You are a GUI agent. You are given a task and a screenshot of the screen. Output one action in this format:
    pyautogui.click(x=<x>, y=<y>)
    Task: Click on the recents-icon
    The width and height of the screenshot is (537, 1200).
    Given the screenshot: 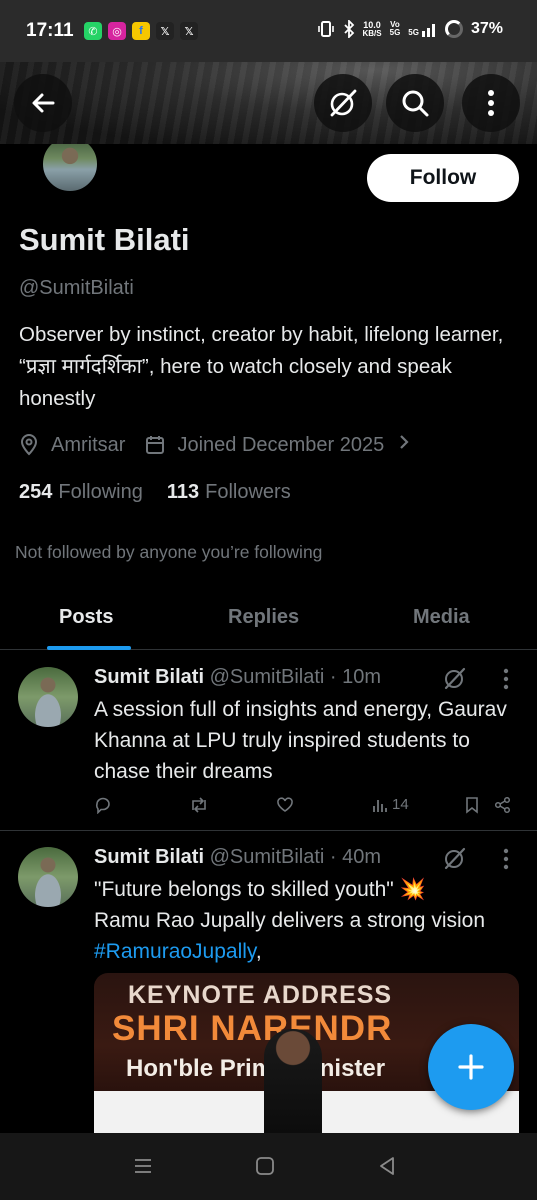 What is the action you would take?
    pyautogui.click(x=143, y=1166)
    